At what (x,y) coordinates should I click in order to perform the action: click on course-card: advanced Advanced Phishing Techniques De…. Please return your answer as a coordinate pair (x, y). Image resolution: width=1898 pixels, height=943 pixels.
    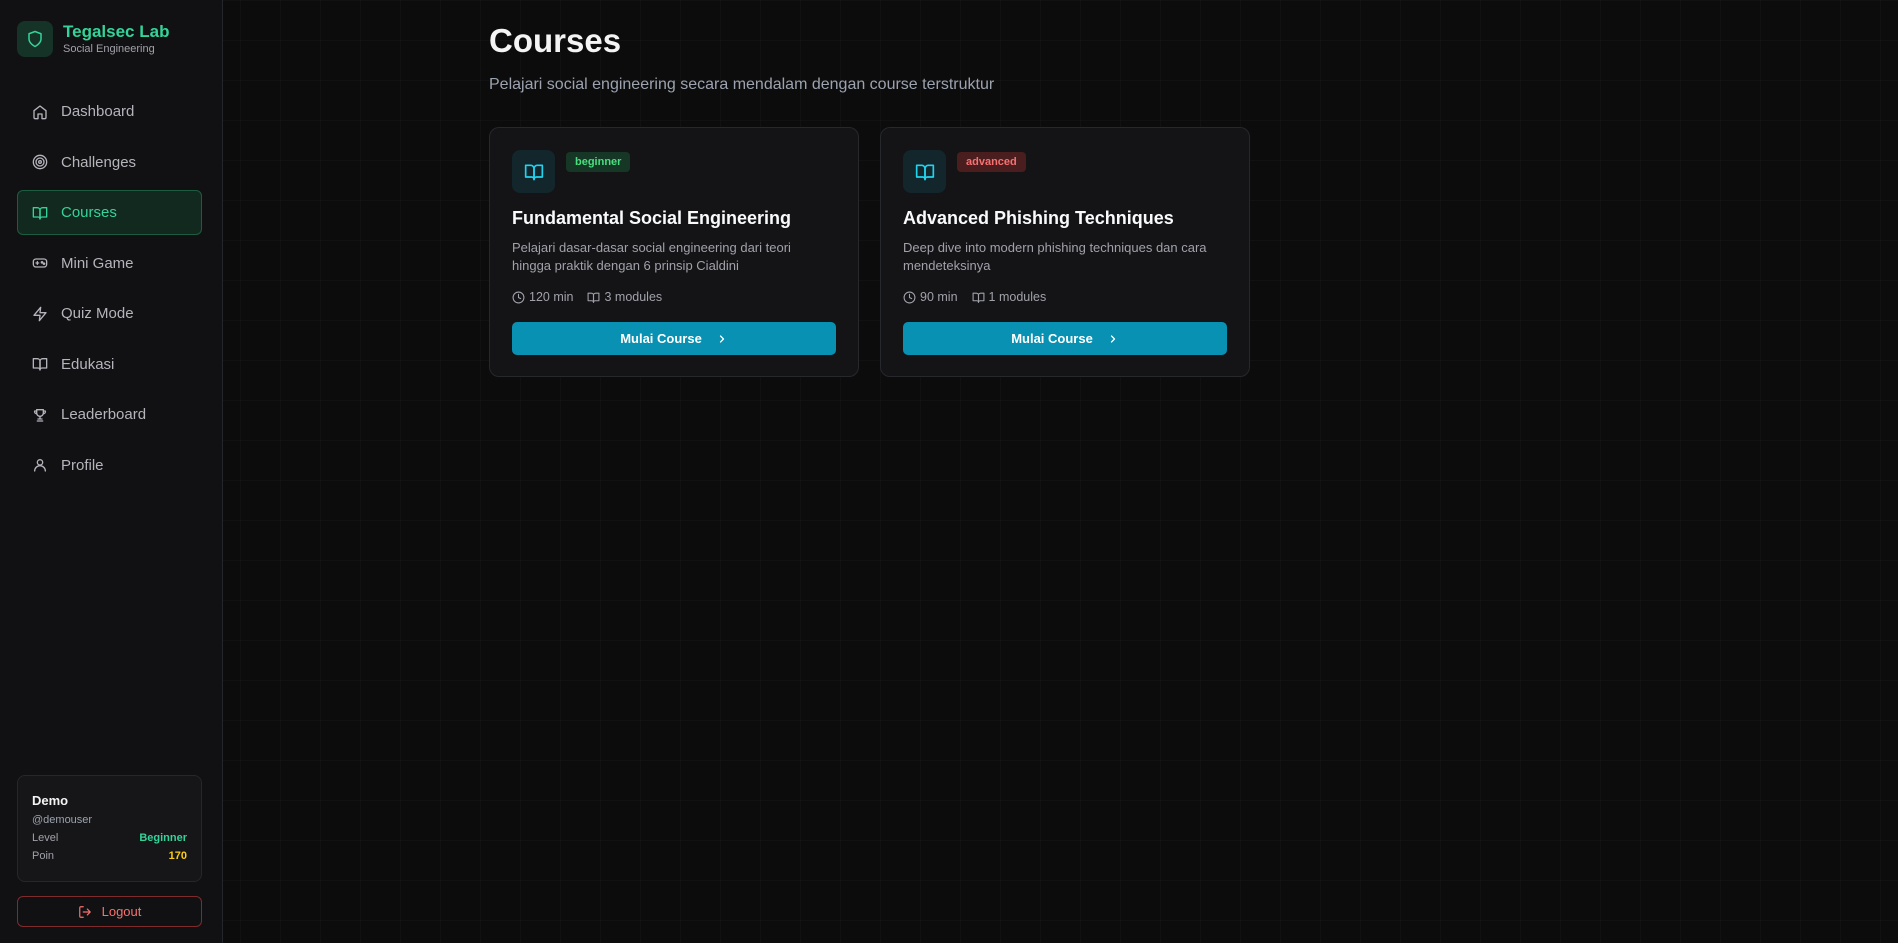
    Looking at the image, I should click on (1065, 252).